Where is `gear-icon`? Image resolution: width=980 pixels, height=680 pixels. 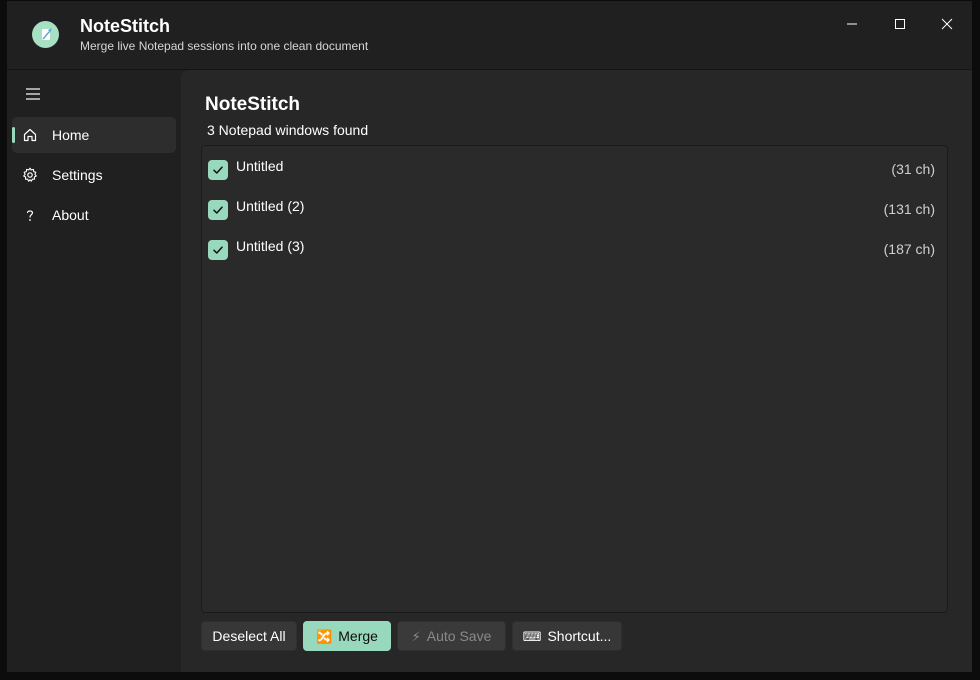 gear-icon is located at coordinates (30, 175).